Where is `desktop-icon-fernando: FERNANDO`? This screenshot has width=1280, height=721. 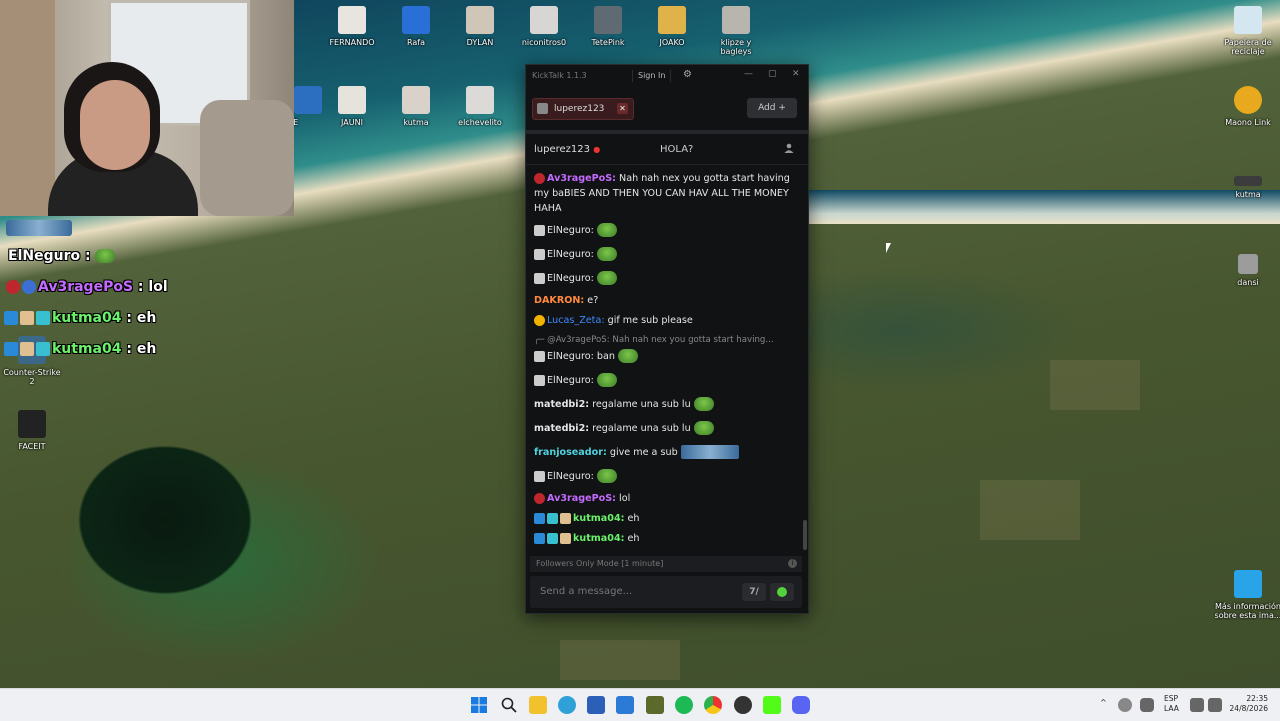 desktop-icon-fernando: FERNANDO is located at coordinates (352, 26).